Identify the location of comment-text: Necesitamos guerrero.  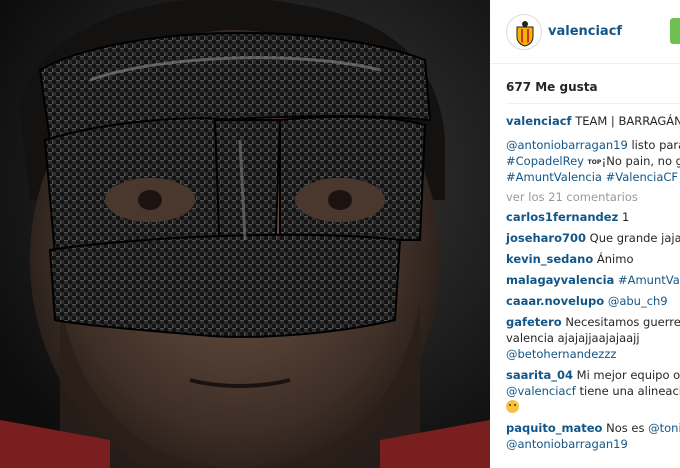
(622, 322).